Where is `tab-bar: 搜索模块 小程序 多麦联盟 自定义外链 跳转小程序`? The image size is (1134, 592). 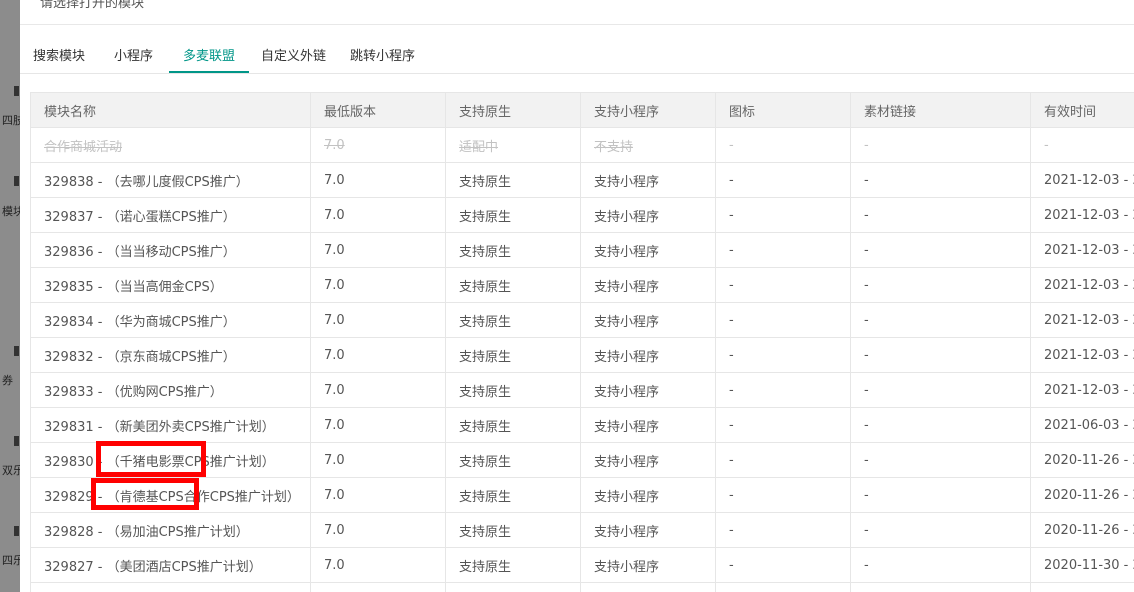 tab-bar: 搜索模块 小程序 多麦联盟 自定义外链 跳转小程序 is located at coordinates (577, 55).